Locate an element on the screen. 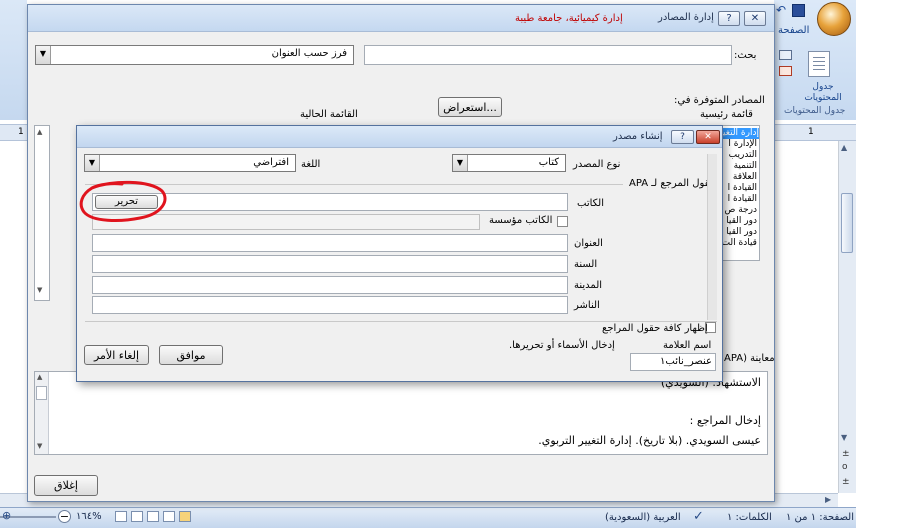 This screenshot has height=528, width=906. manager-title: إدارة المصادر is located at coordinates (686, 17).